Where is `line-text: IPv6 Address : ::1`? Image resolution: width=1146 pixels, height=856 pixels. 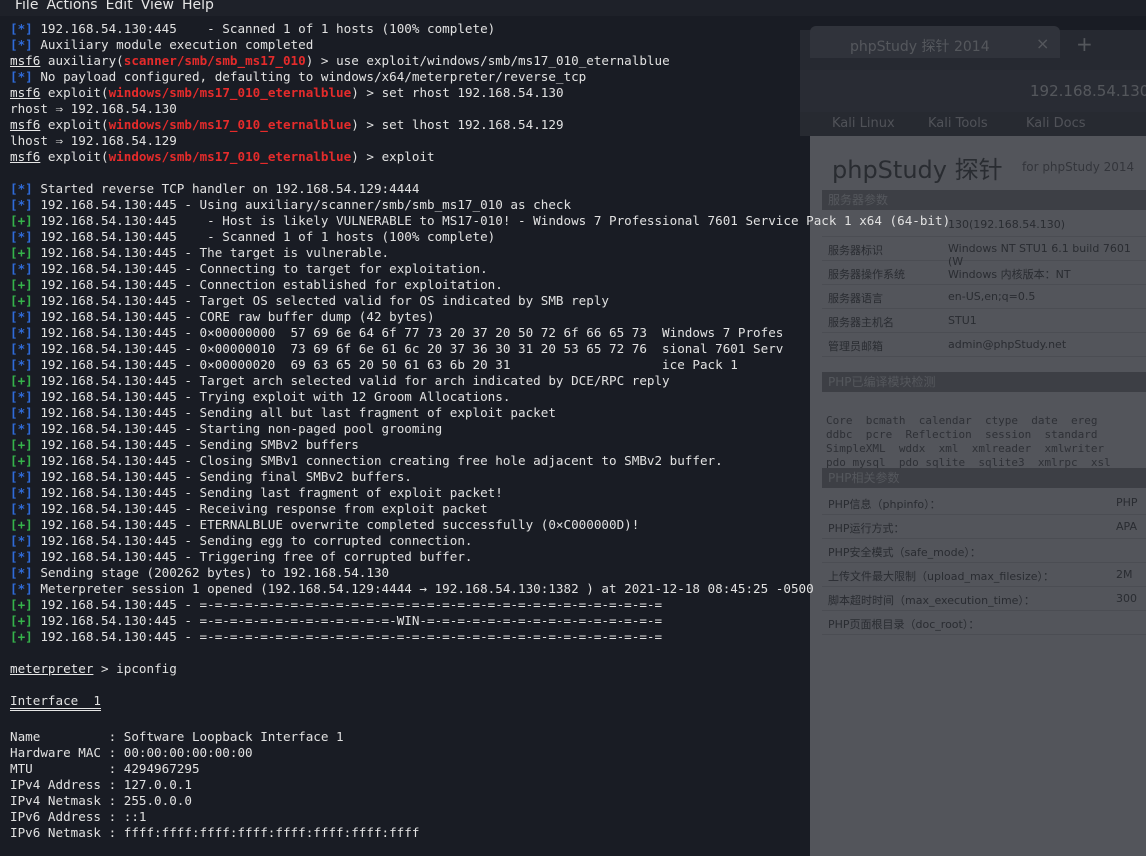 line-text: IPv6 Address : ::1 is located at coordinates (78, 816).